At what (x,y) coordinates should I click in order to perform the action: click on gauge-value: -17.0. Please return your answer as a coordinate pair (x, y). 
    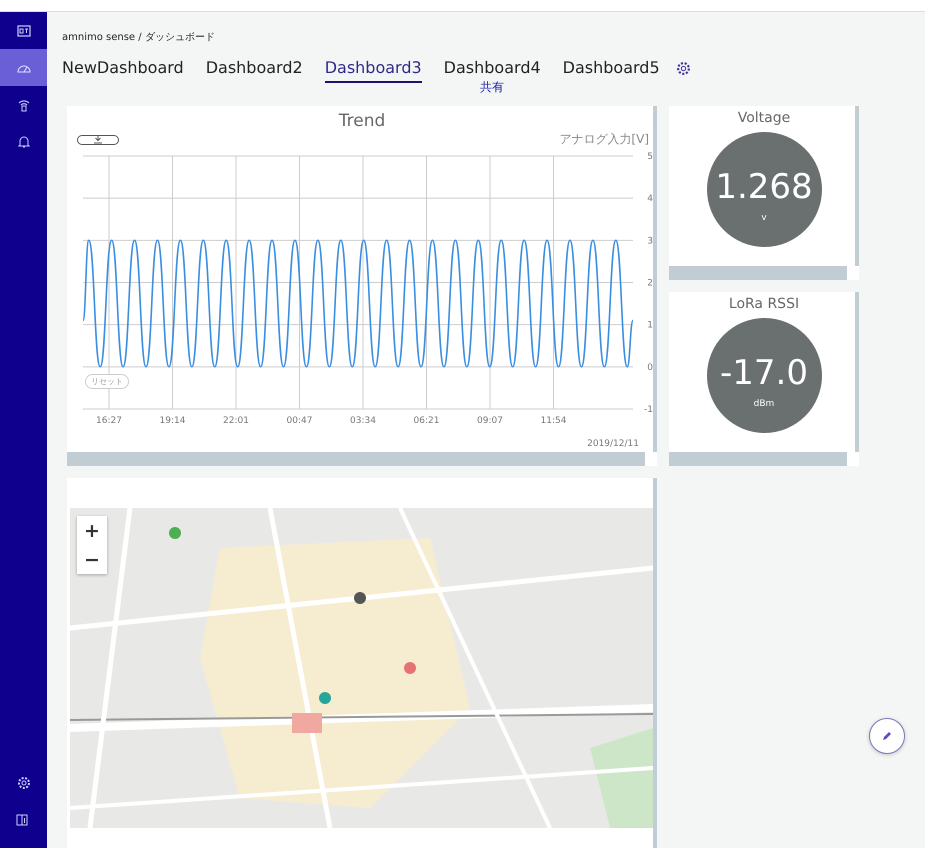
    Looking at the image, I should click on (764, 372).